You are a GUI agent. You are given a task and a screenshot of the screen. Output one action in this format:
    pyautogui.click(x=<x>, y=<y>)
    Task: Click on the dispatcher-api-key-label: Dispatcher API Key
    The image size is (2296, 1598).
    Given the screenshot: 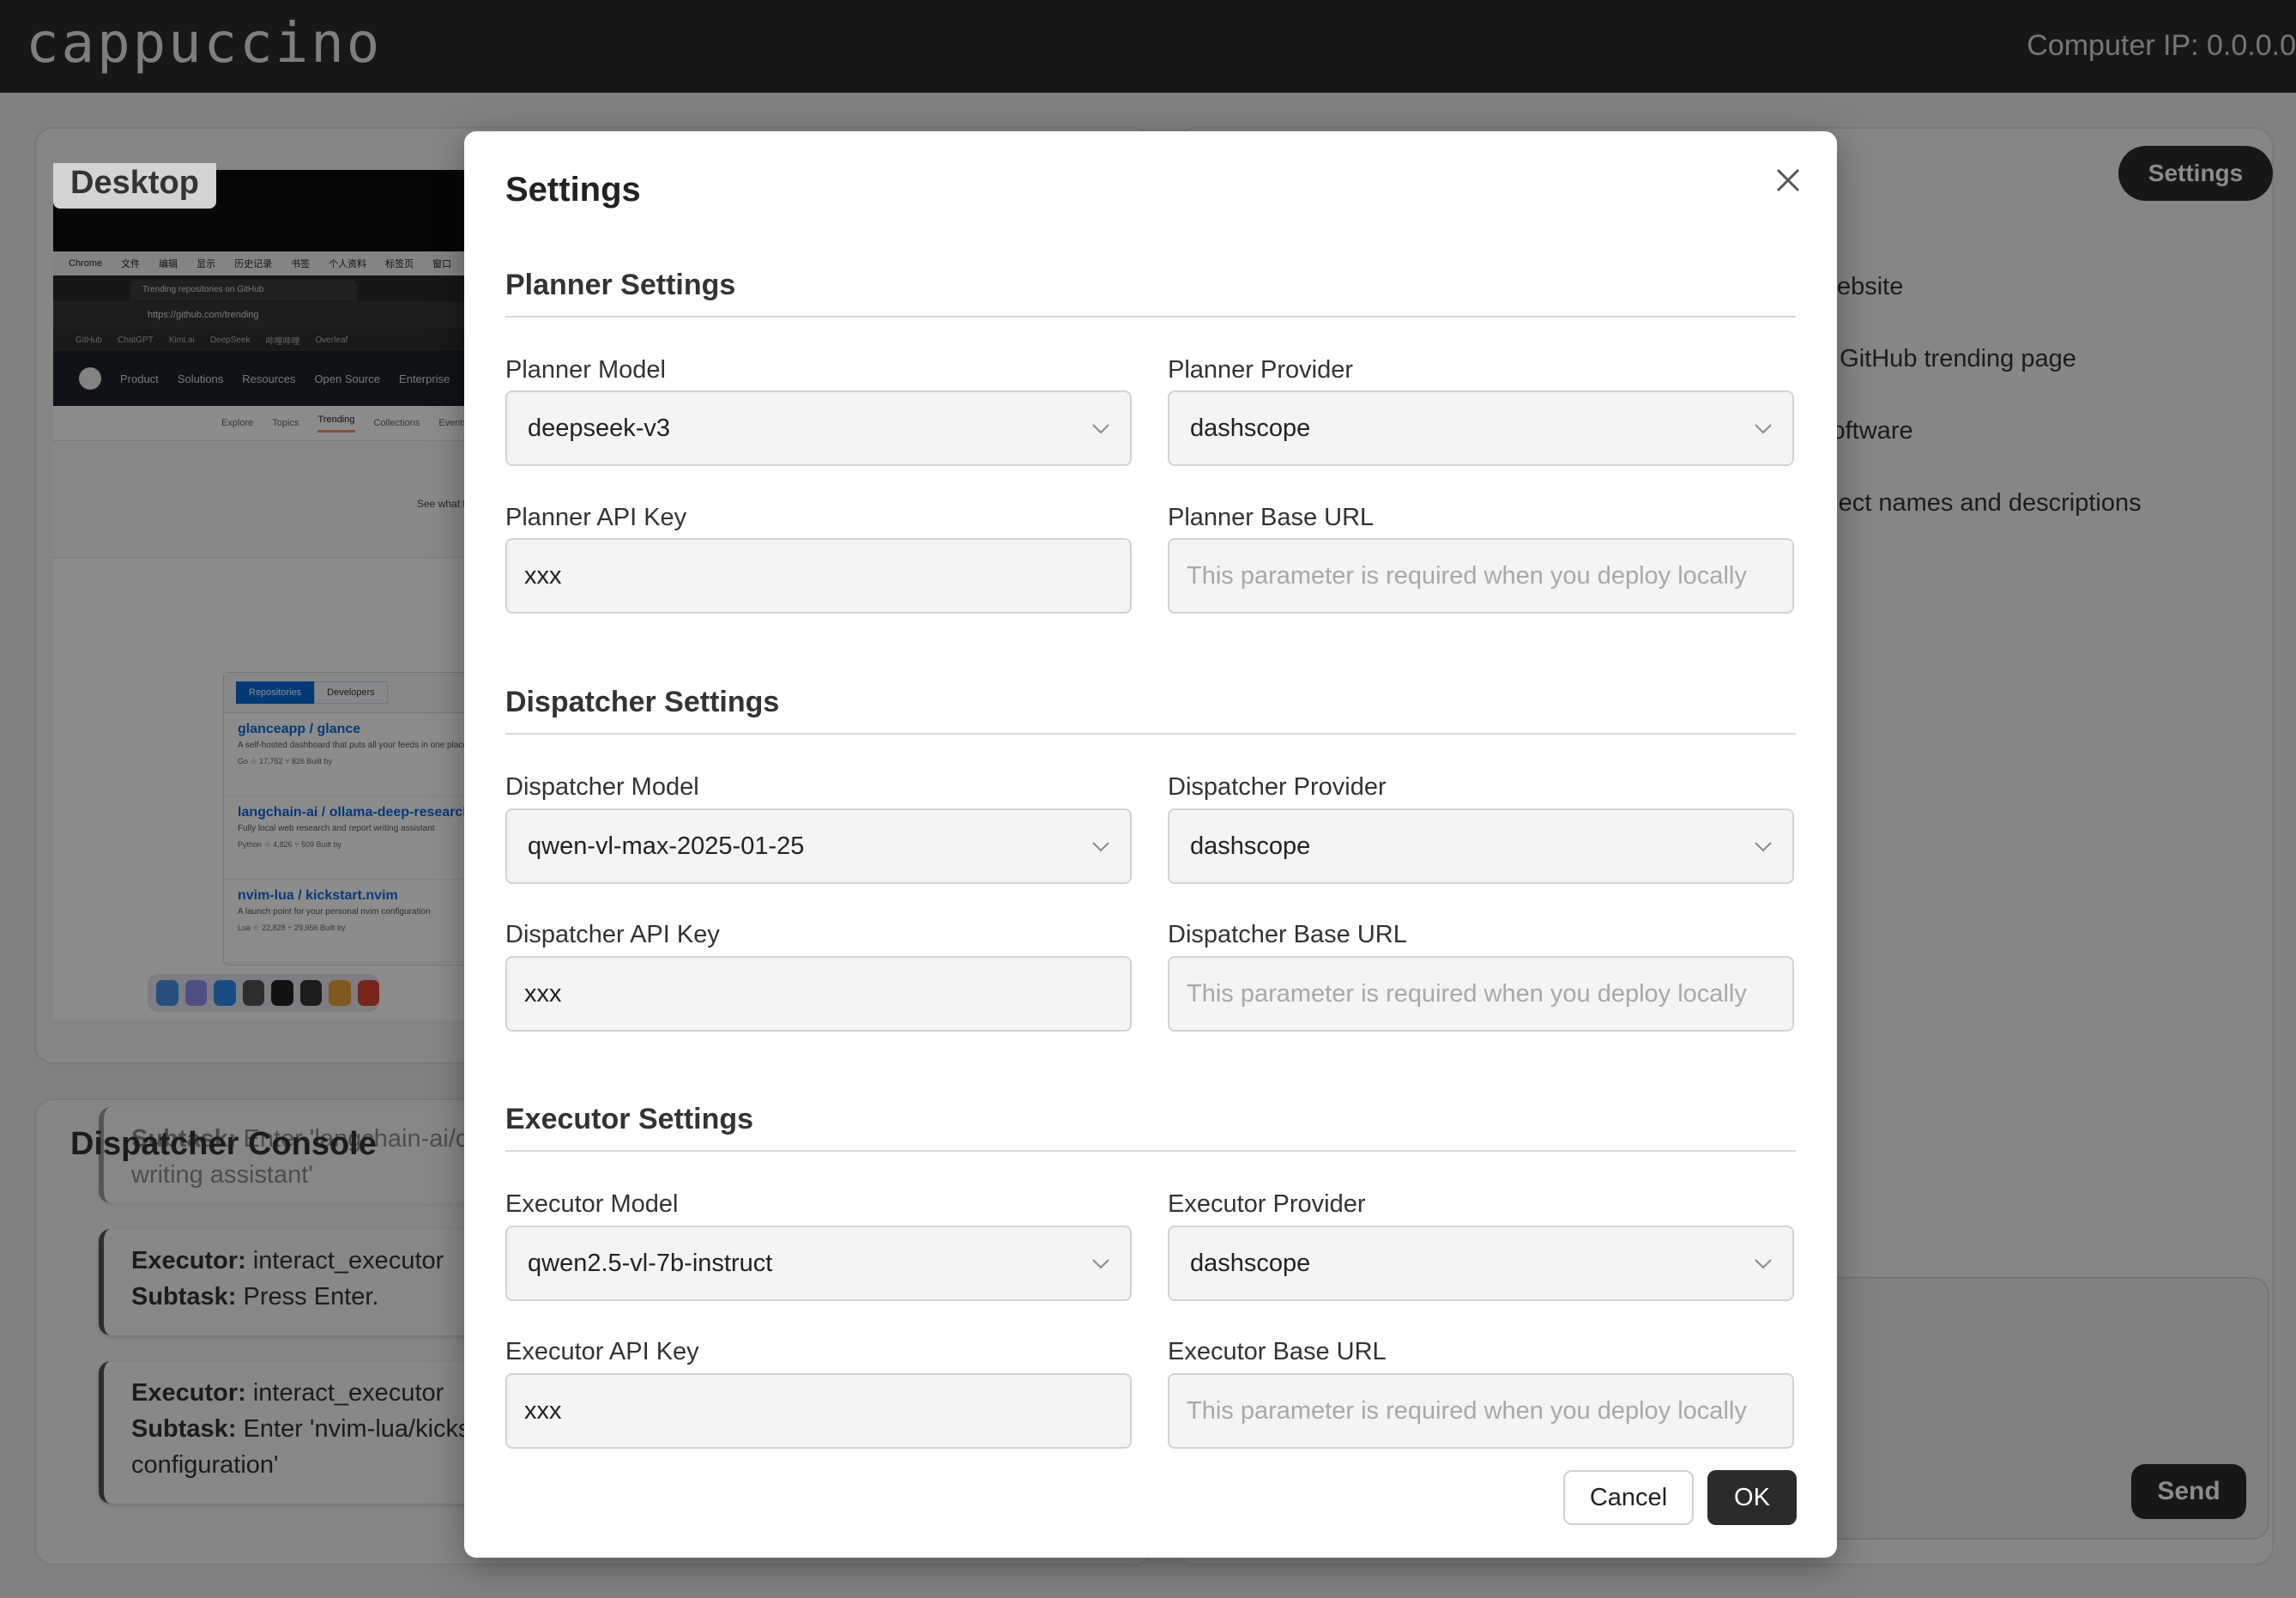 What is the action you would take?
    pyautogui.click(x=612, y=935)
    